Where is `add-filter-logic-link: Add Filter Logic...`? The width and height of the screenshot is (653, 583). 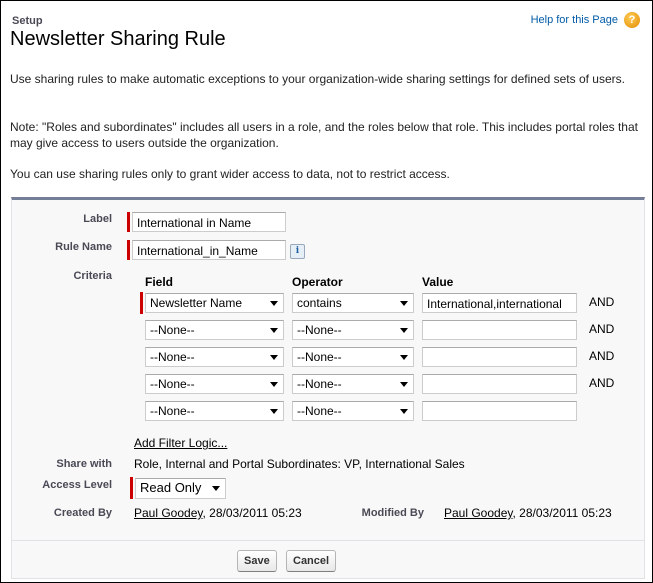
add-filter-logic-link: Add Filter Logic... is located at coordinates (180, 443).